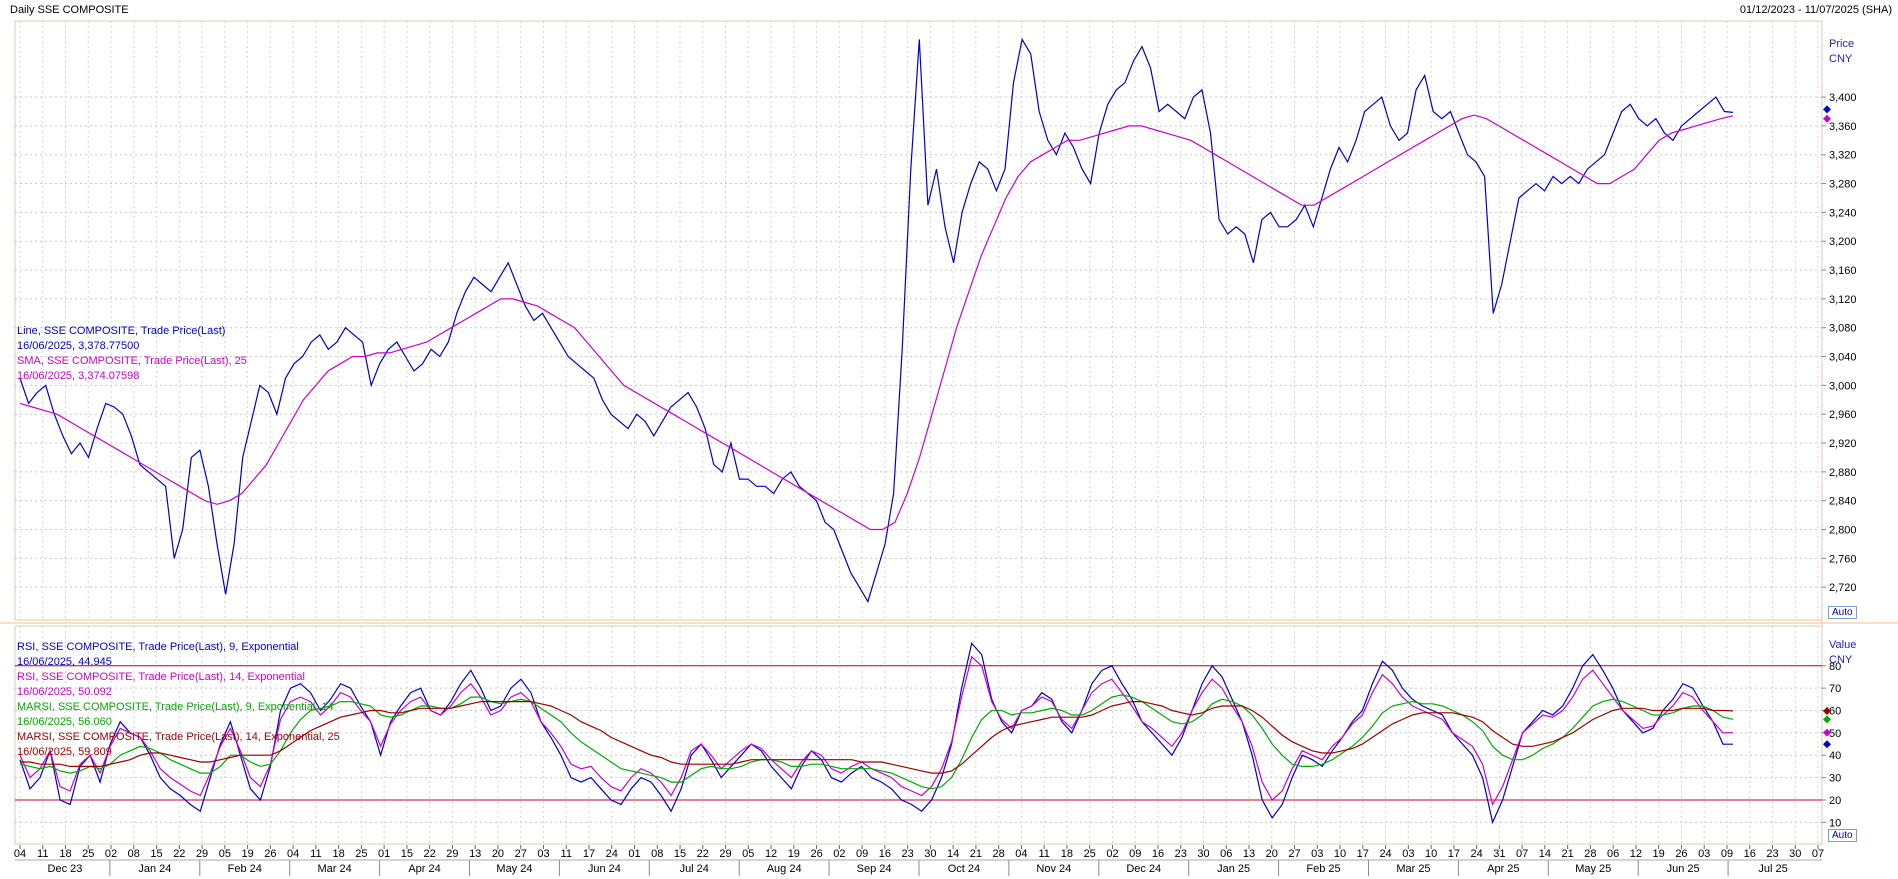 The width and height of the screenshot is (1898, 879). I want to click on indicator-tick-label: 20, so click(1835, 801).